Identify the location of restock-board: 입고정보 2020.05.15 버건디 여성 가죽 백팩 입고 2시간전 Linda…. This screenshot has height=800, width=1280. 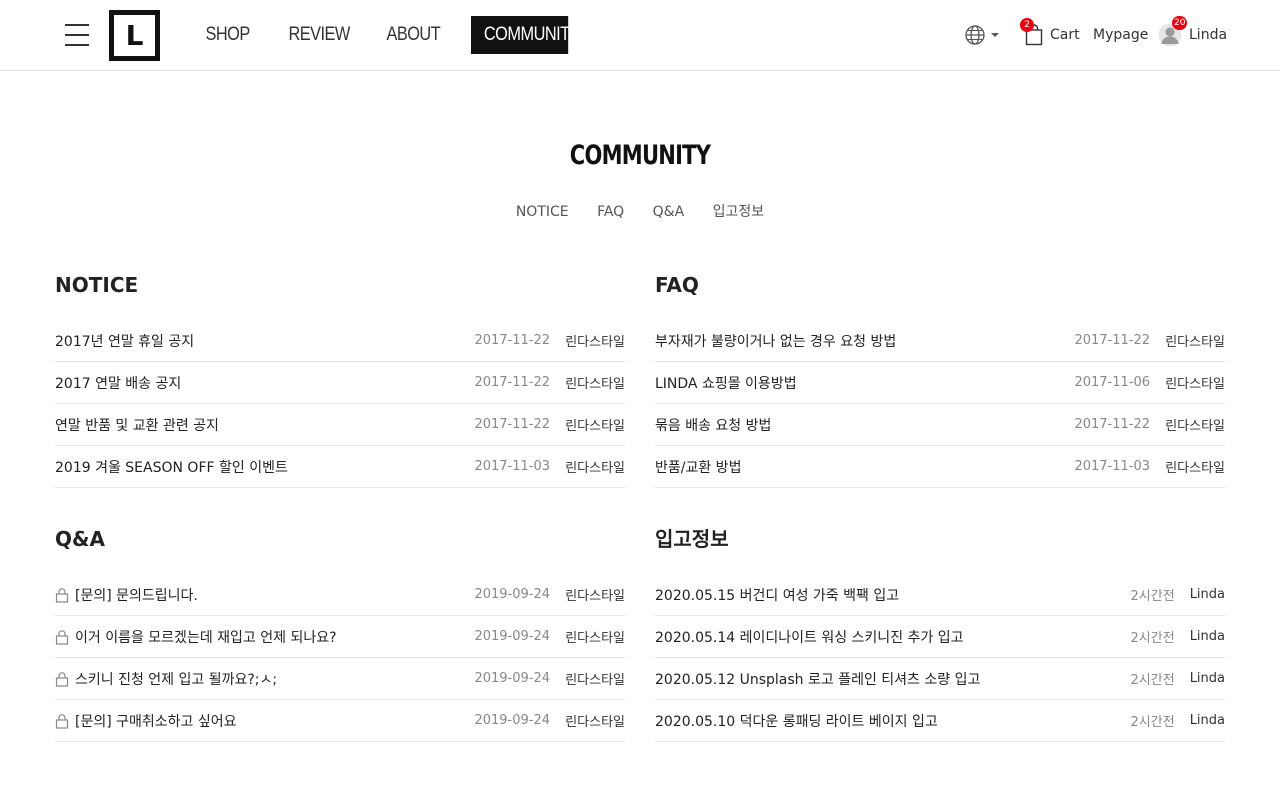
(940, 633).